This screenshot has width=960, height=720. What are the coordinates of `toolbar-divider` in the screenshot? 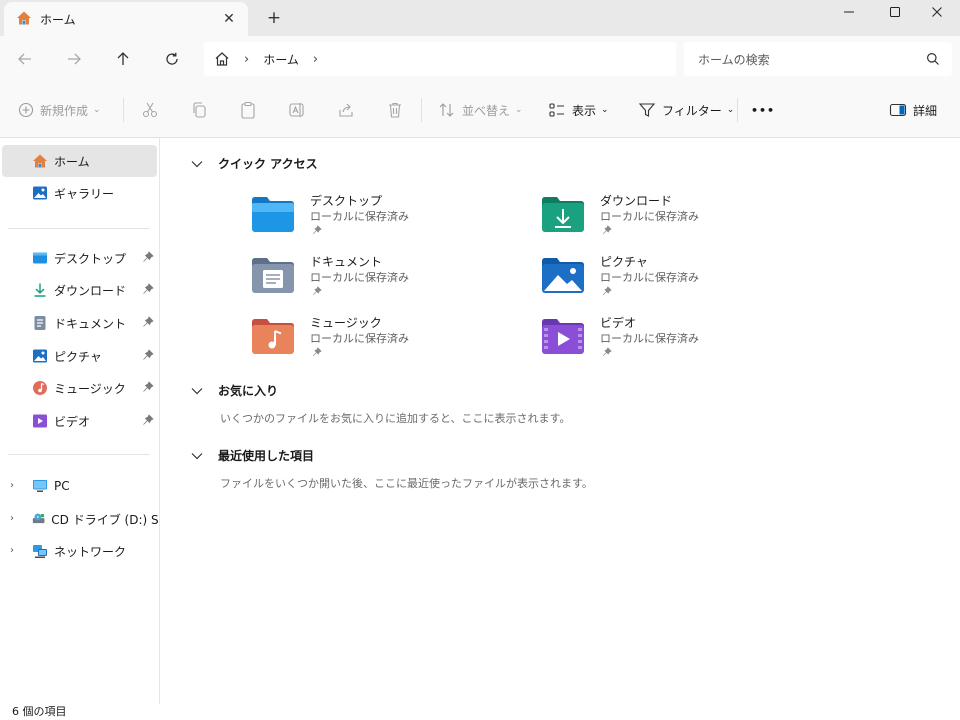 It's located at (123, 110).